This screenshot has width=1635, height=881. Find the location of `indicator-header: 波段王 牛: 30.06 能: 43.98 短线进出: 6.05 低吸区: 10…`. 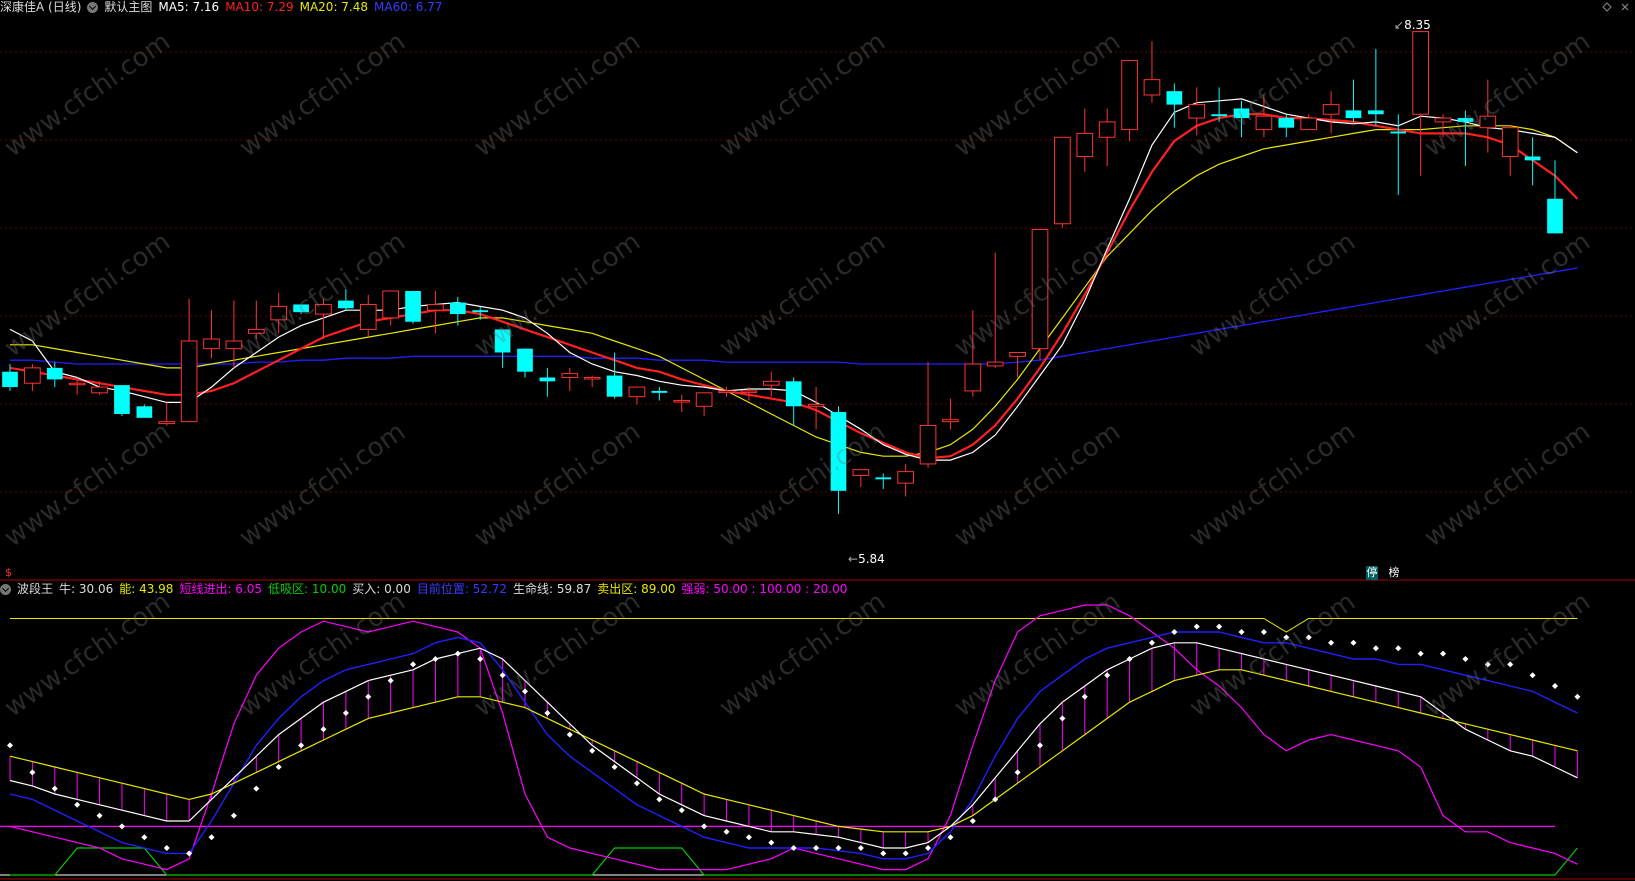

indicator-header: 波段王 牛: 30.06 能: 43.98 短线进出: 6.05 低吸区: 10… is located at coordinates (423, 589).